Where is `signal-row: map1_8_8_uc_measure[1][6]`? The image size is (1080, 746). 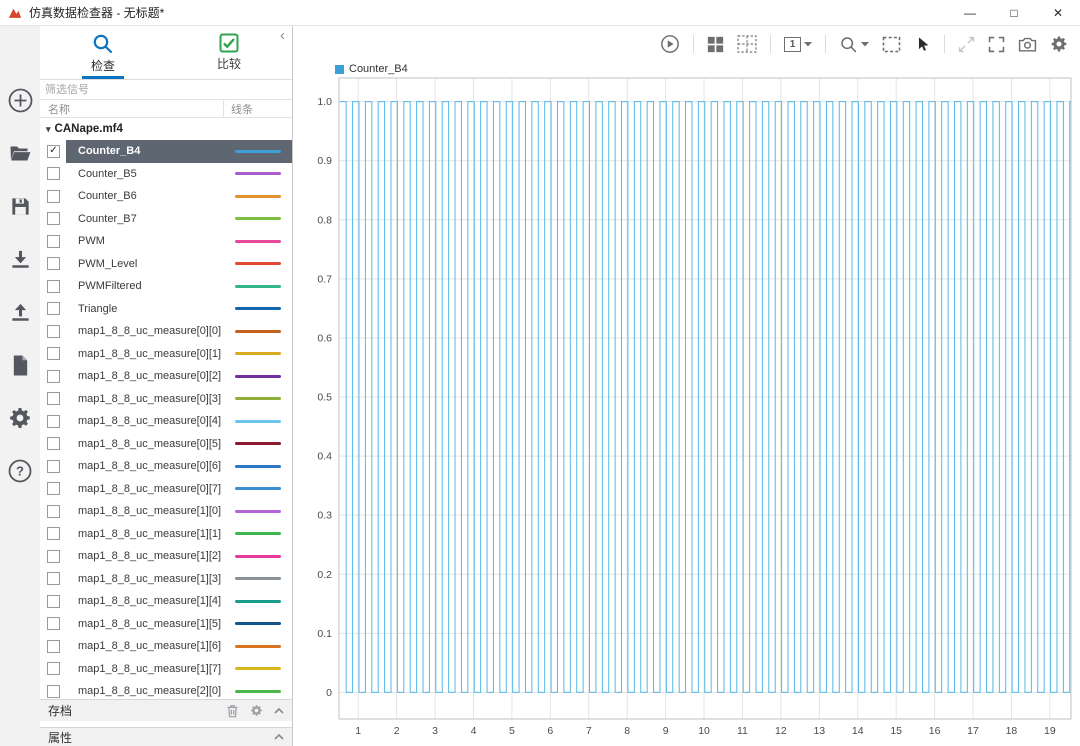 signal-row: map1_8_8_uc_measure[1][6] is located at coordinates (166, 646).